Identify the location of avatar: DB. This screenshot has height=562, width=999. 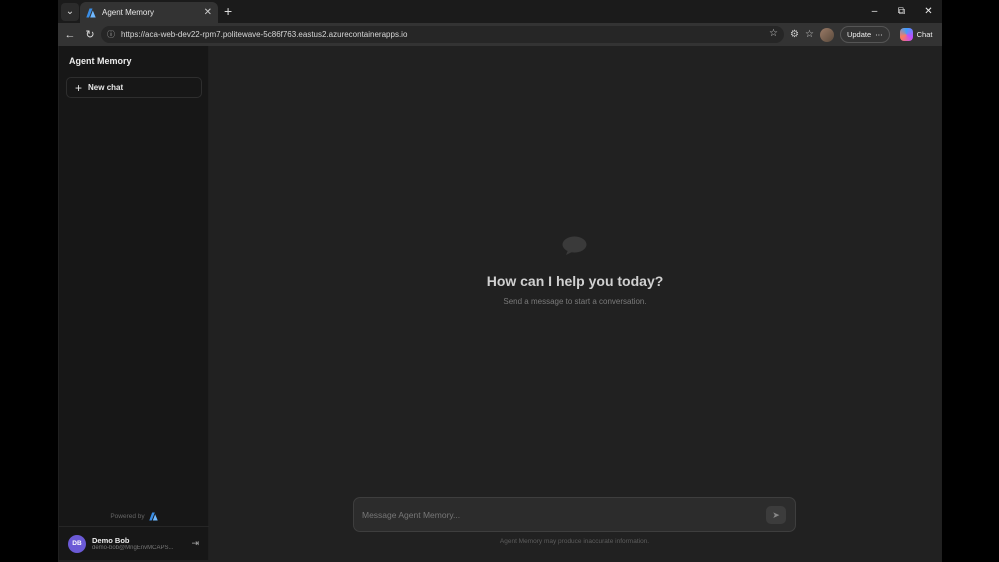
(77, 543).